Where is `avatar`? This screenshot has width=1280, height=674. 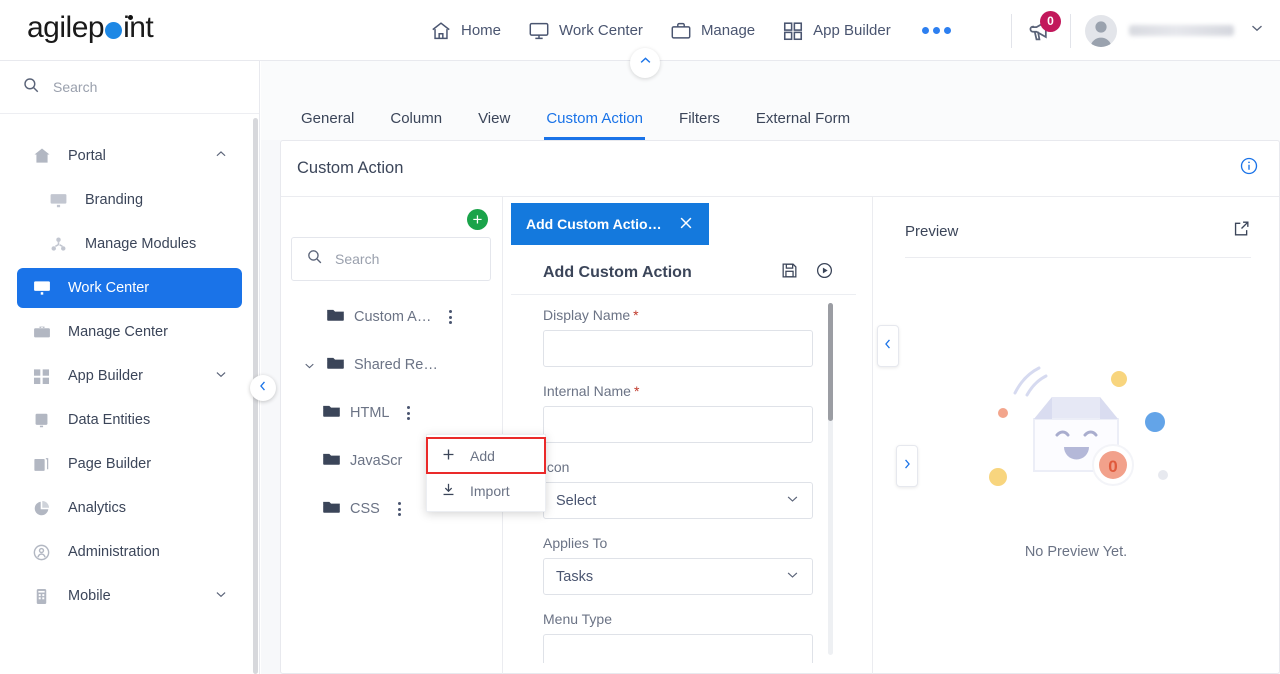 avatar is located at coordinates (1101, 30).